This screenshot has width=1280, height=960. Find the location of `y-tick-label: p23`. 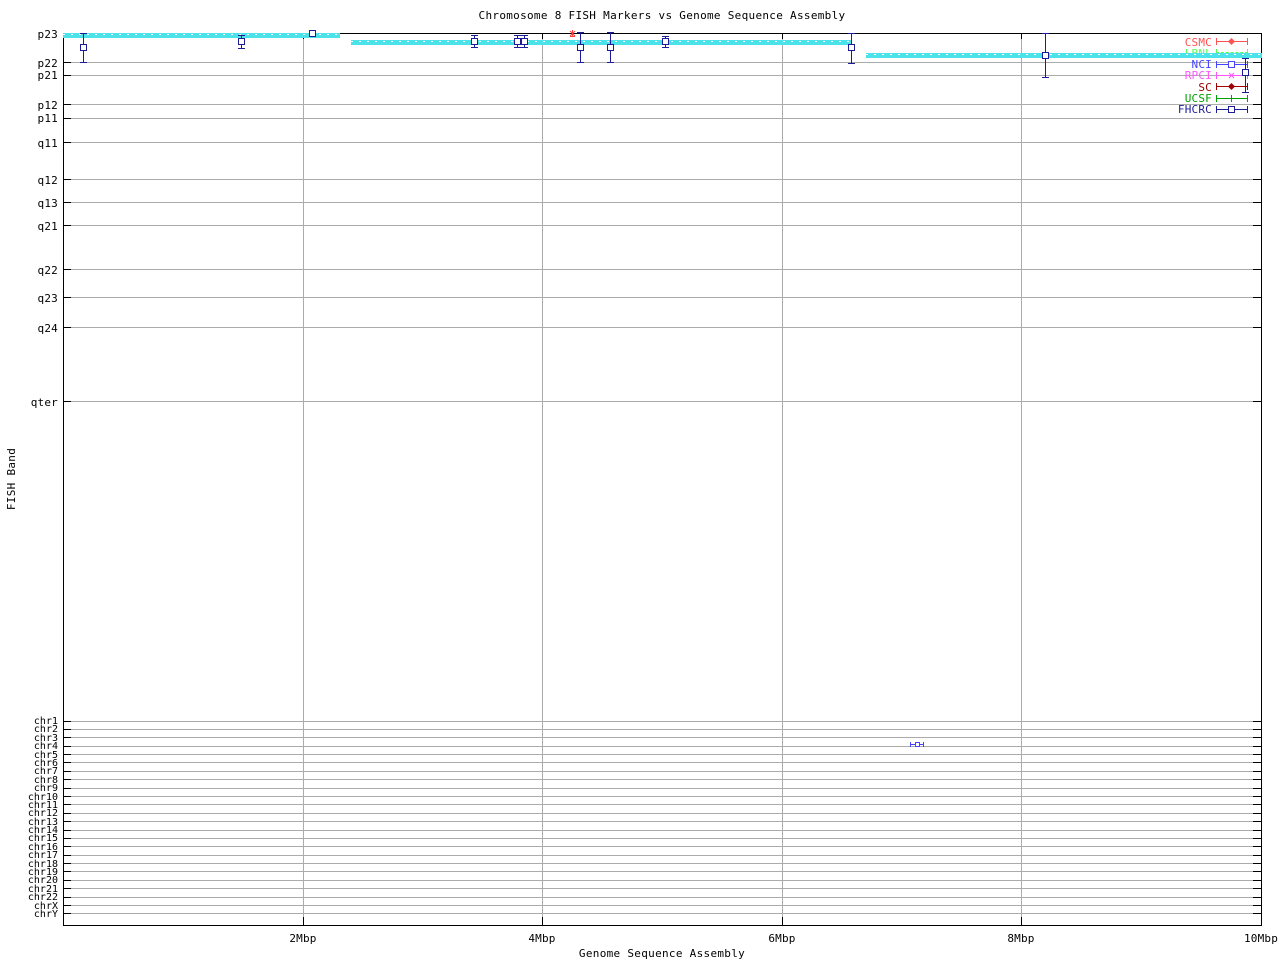

y-tick-label: p23 is located at coordinates (47, 34).